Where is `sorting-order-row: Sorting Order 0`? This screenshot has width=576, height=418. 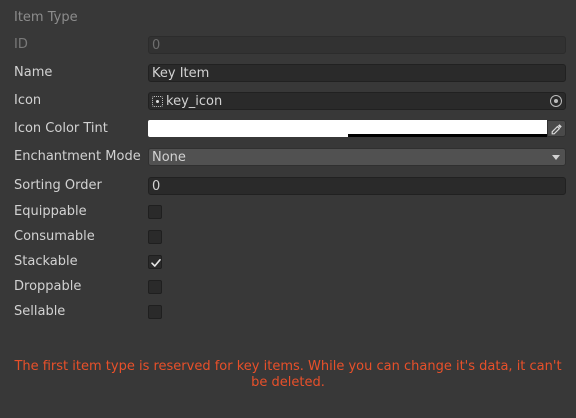
sorting-order-row: Sorting Order 0 is located at coordinates (288, 186).